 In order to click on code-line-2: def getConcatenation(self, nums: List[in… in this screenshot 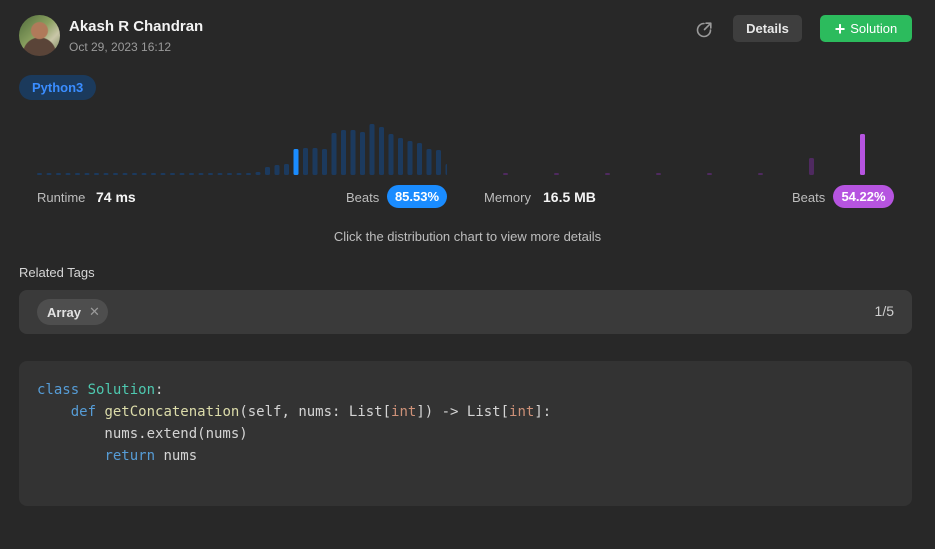, I will do `click(311, 412)`.